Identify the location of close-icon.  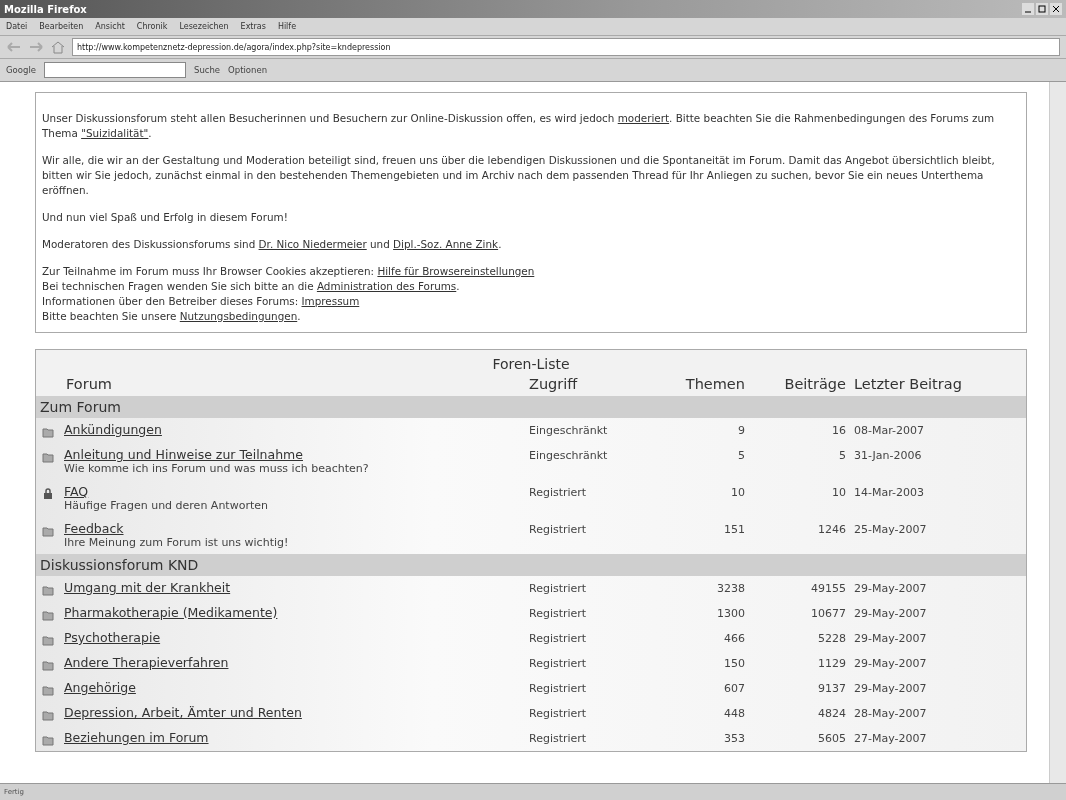
(1056, 9).